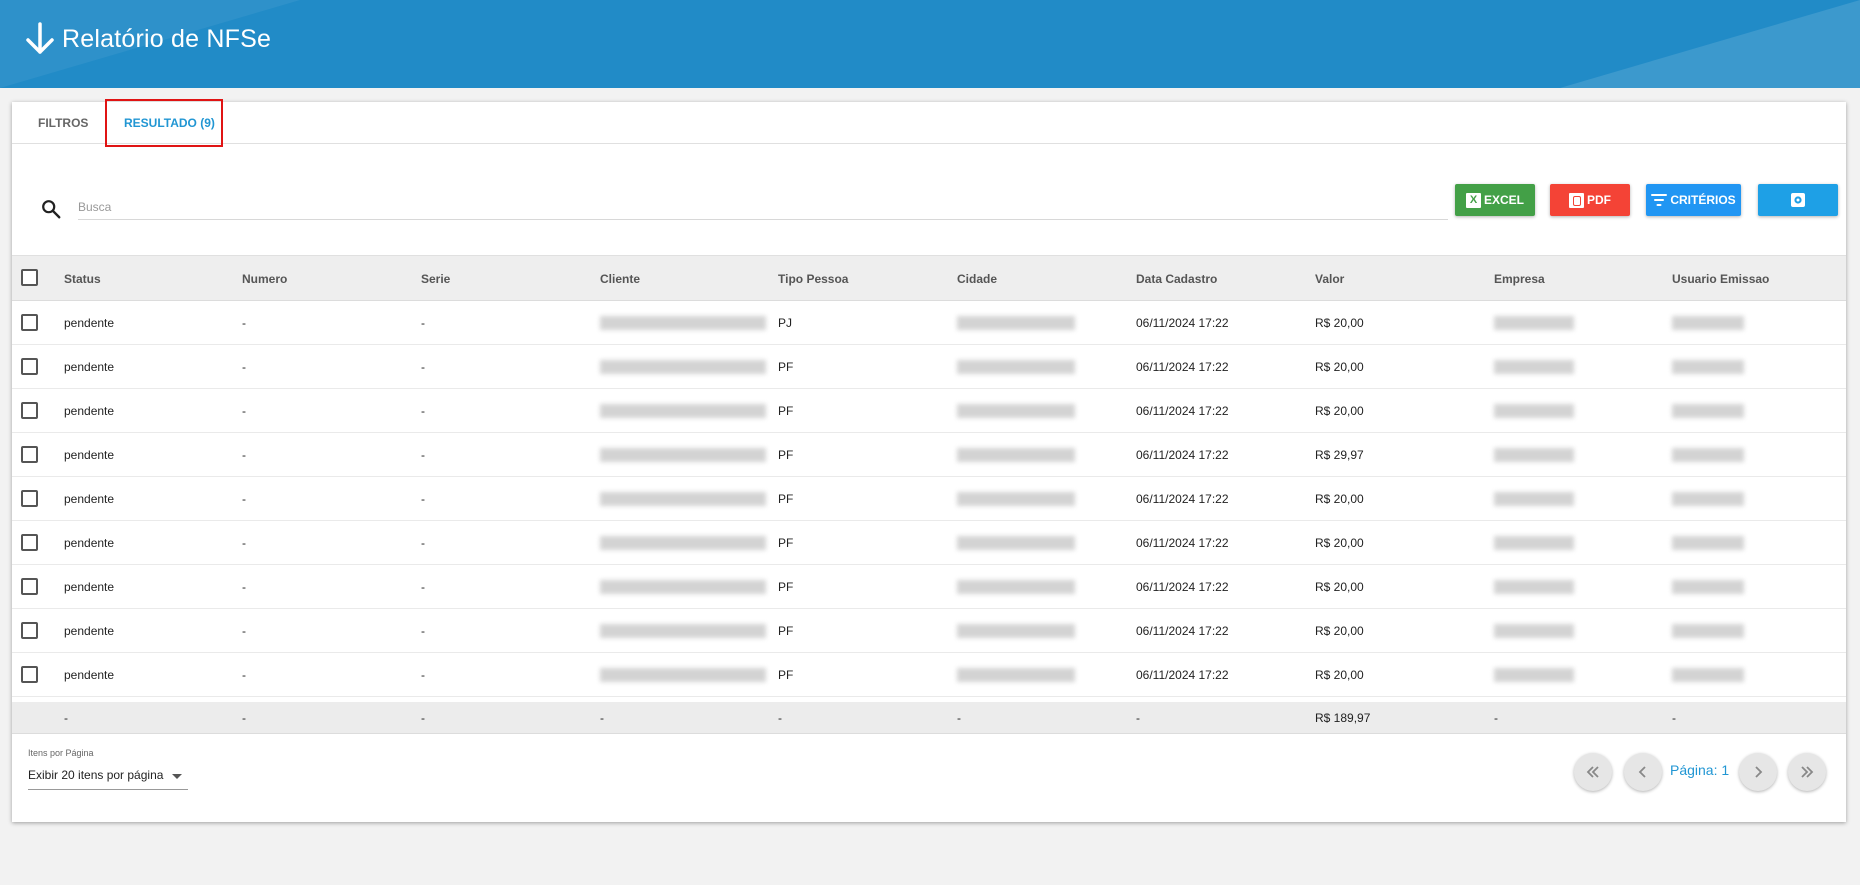 This screenshot has height=885, width=1860. What do you see at coordinates (602, 718) in the screenshot?
I see `total-cliente: -` at bounding box center [602, 718].